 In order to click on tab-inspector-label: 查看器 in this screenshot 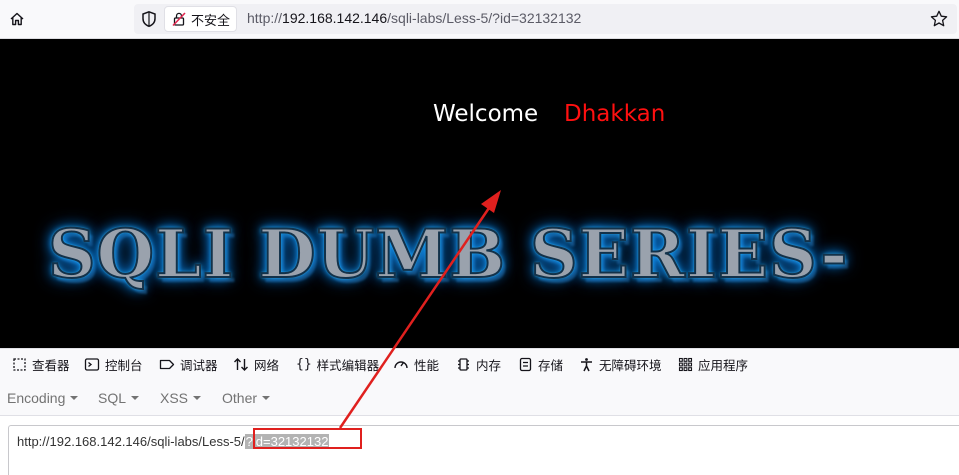, I will do `click(51, 365)`.